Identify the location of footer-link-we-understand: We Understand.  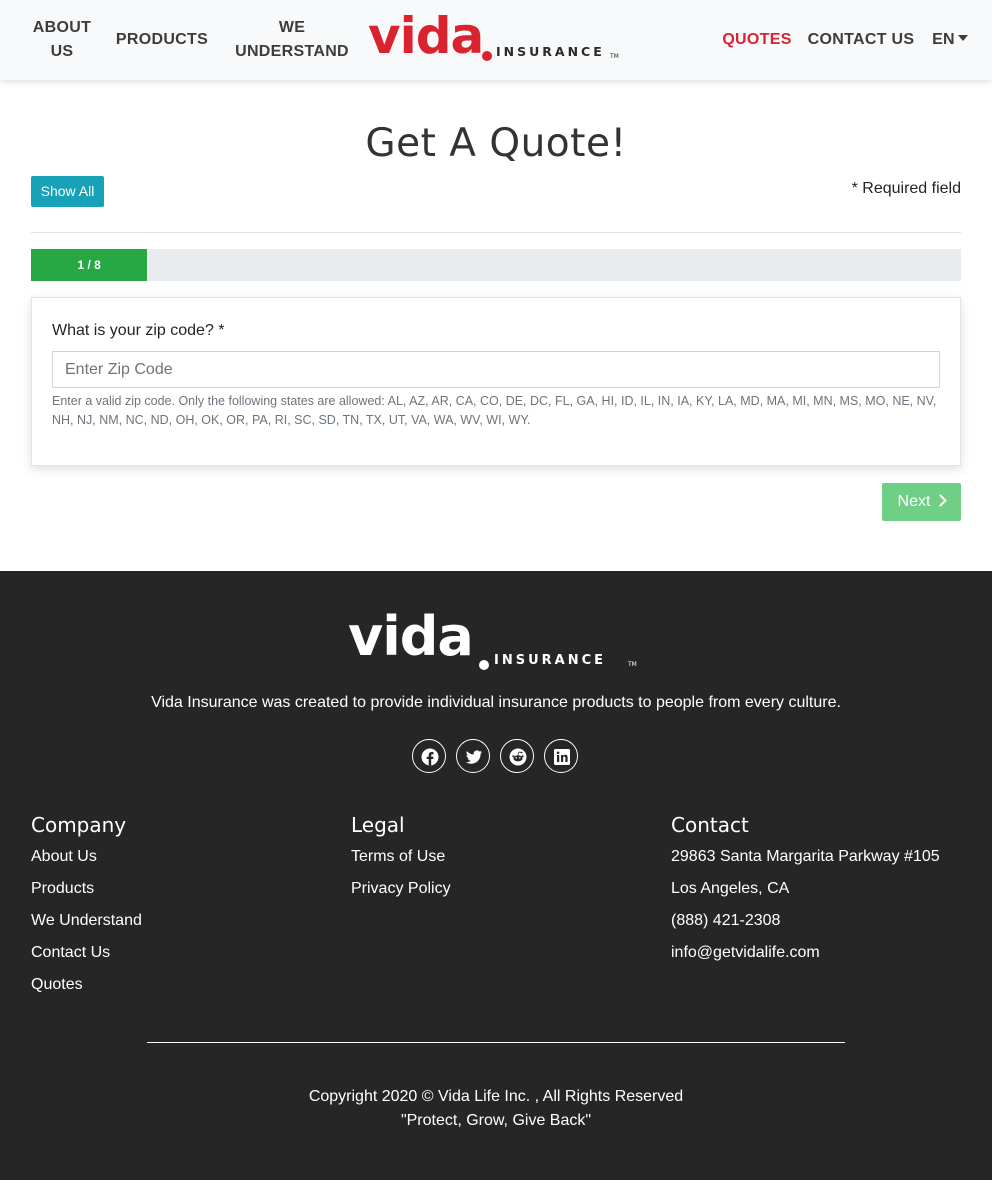
(86, 921).